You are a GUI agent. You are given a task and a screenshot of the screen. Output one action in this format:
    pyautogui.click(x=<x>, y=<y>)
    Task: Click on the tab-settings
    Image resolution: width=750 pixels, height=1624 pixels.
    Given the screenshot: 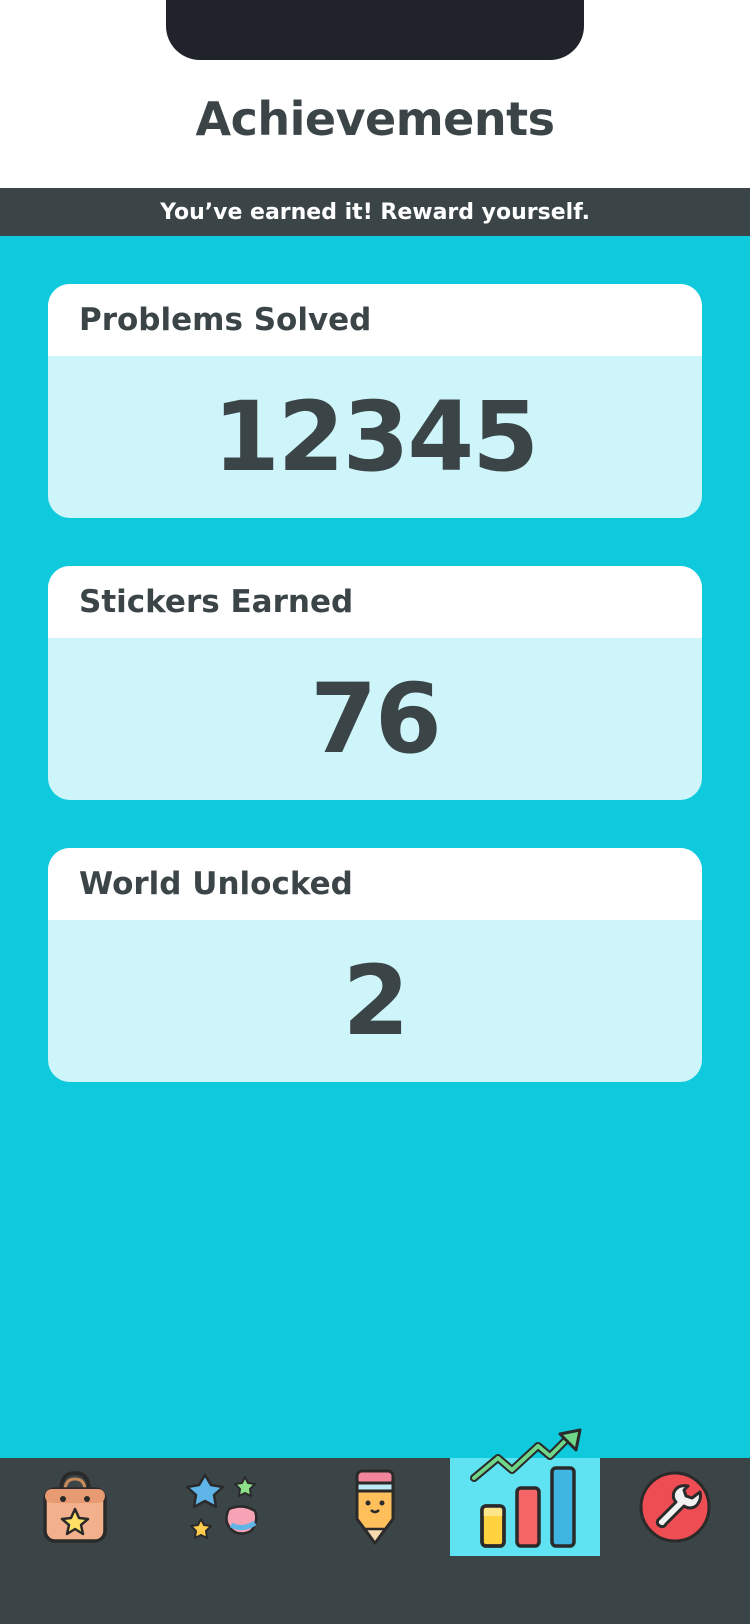 What is the action you would take?
    pyautogui.click(x=675, y=1507)
    